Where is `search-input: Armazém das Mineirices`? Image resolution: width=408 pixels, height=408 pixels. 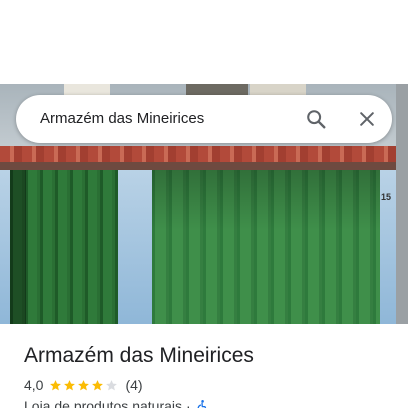
search-input: Armazém das Mineirices is located at coordinates (122, 118).